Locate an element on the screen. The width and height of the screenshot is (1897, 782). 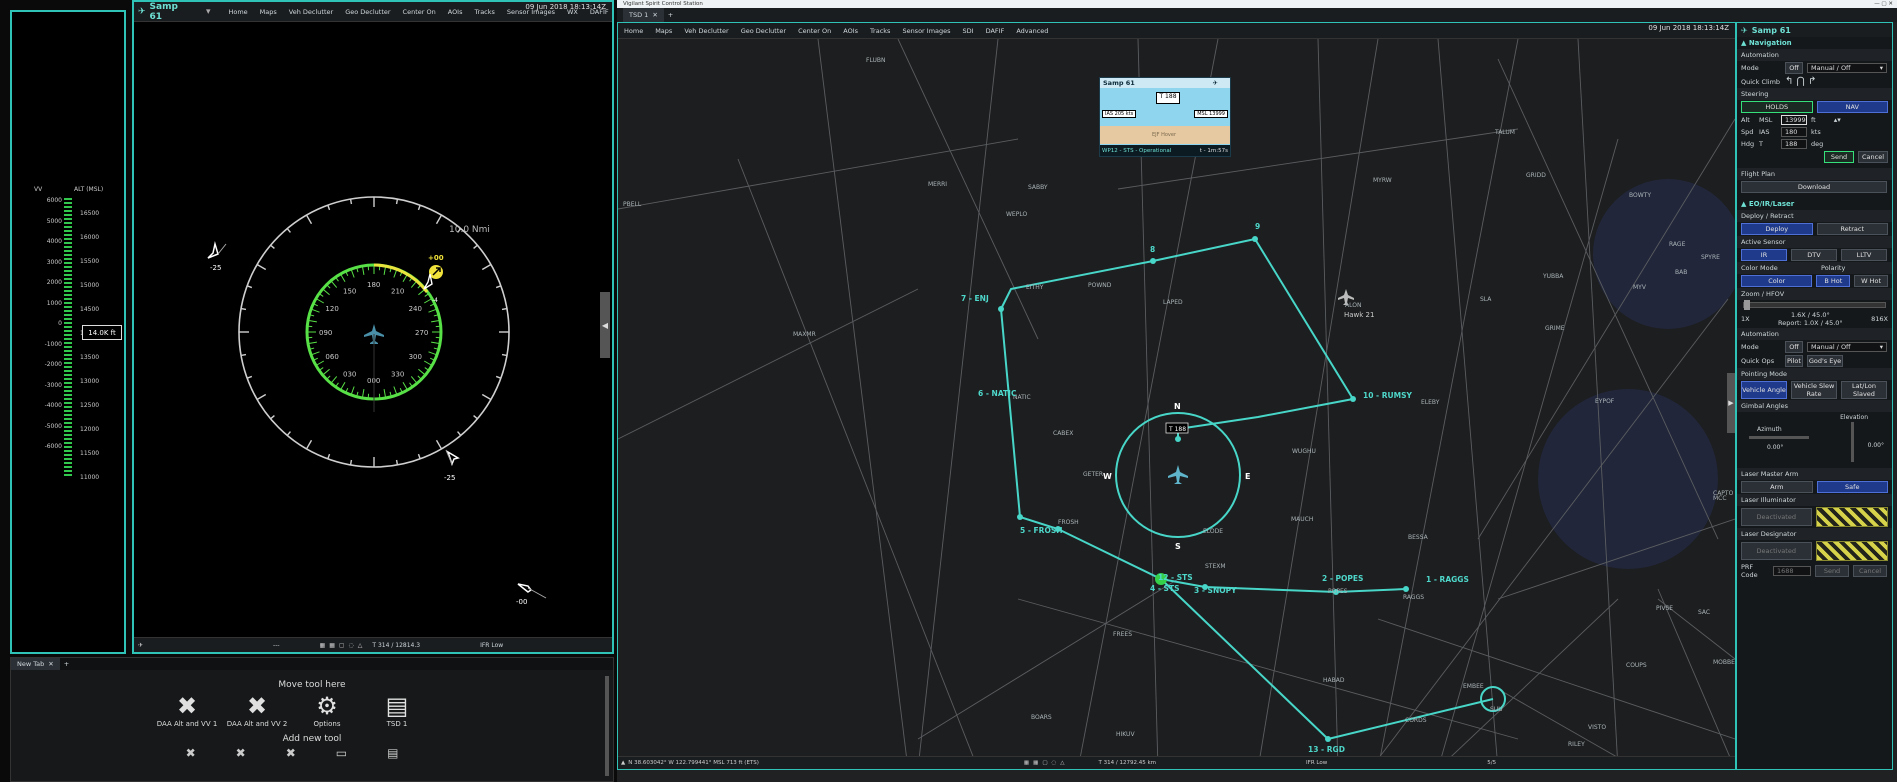
elevation-slider is located at coordinates (1852, 442).